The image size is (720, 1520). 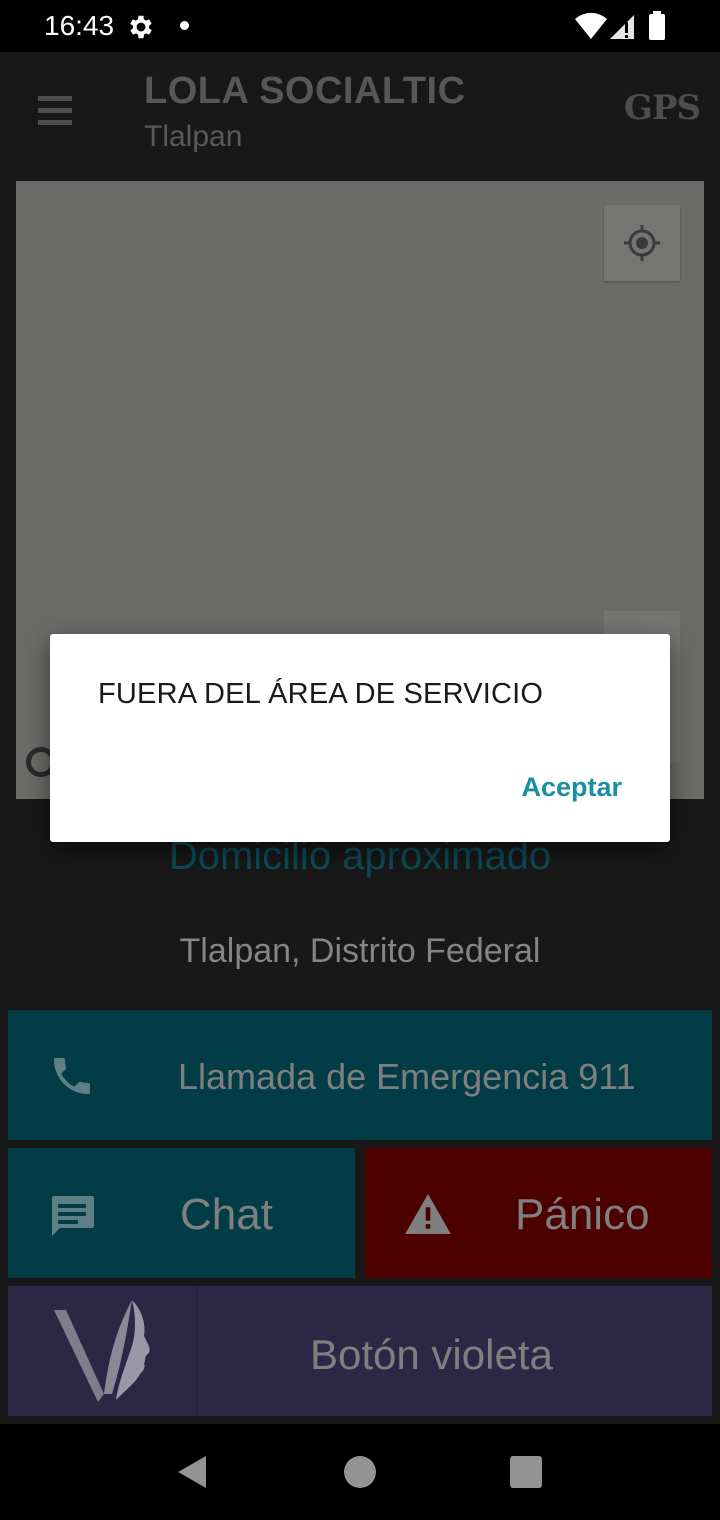 I want to click on hamburger-icon, so click(x=56, y=111).